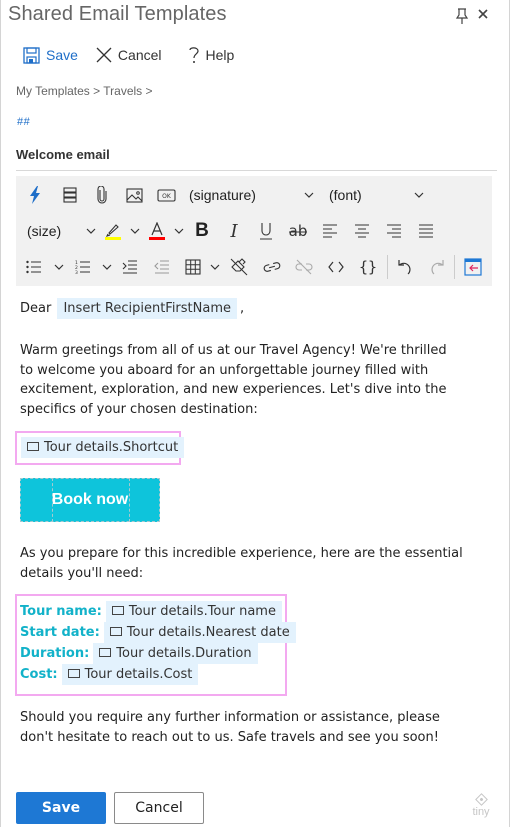  I want to click on help-command-label: Help, so click(220, 55).